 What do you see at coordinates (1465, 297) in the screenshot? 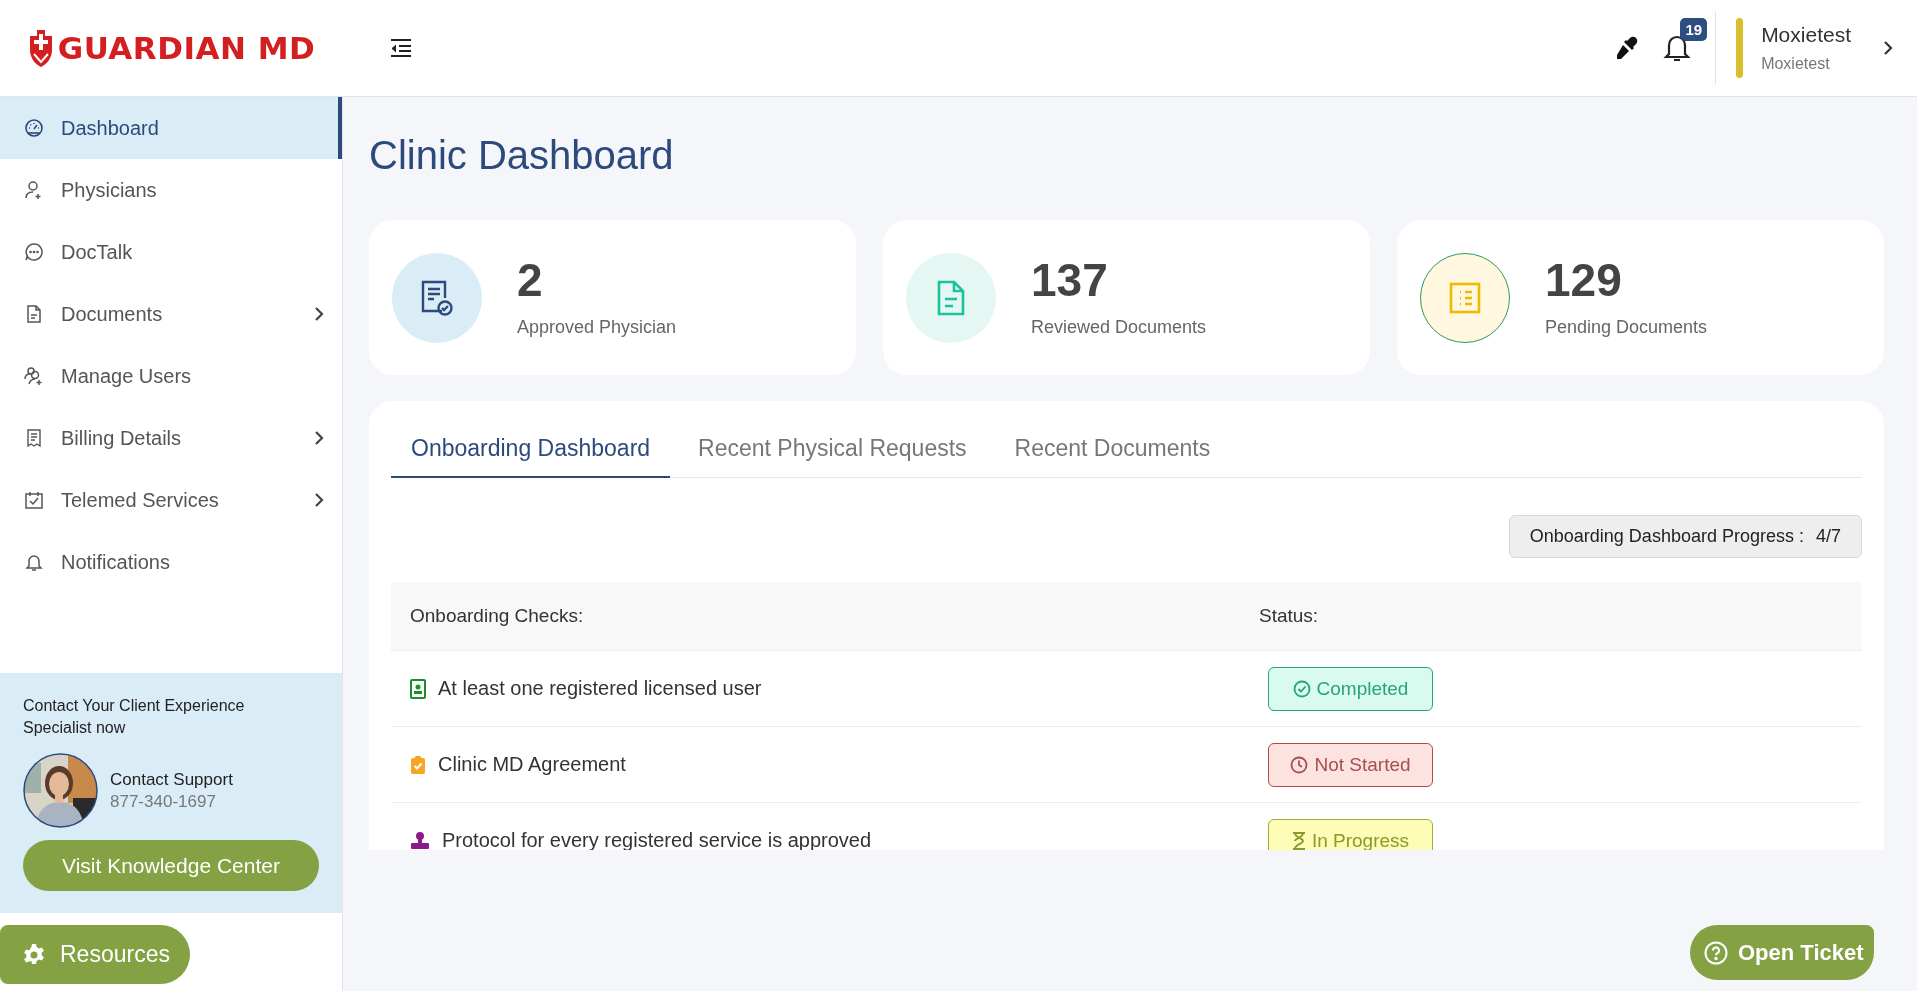
I see `list-icon` at bounding box center [1465, 297].